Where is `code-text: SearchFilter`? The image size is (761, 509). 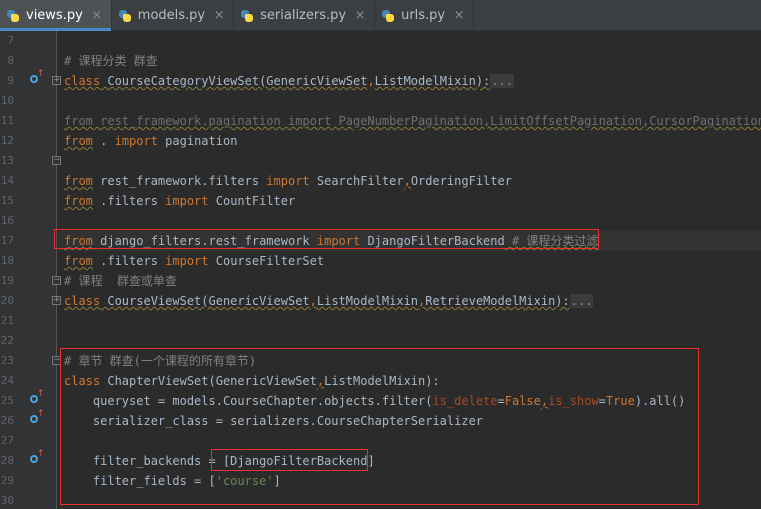 code-text: SearchFilter is located at coordinates (356, 181).